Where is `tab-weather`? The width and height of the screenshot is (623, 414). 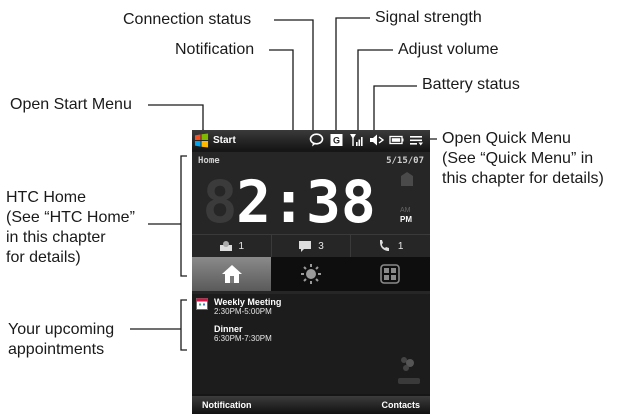
tab-weather is located at coordinates (310, 274).